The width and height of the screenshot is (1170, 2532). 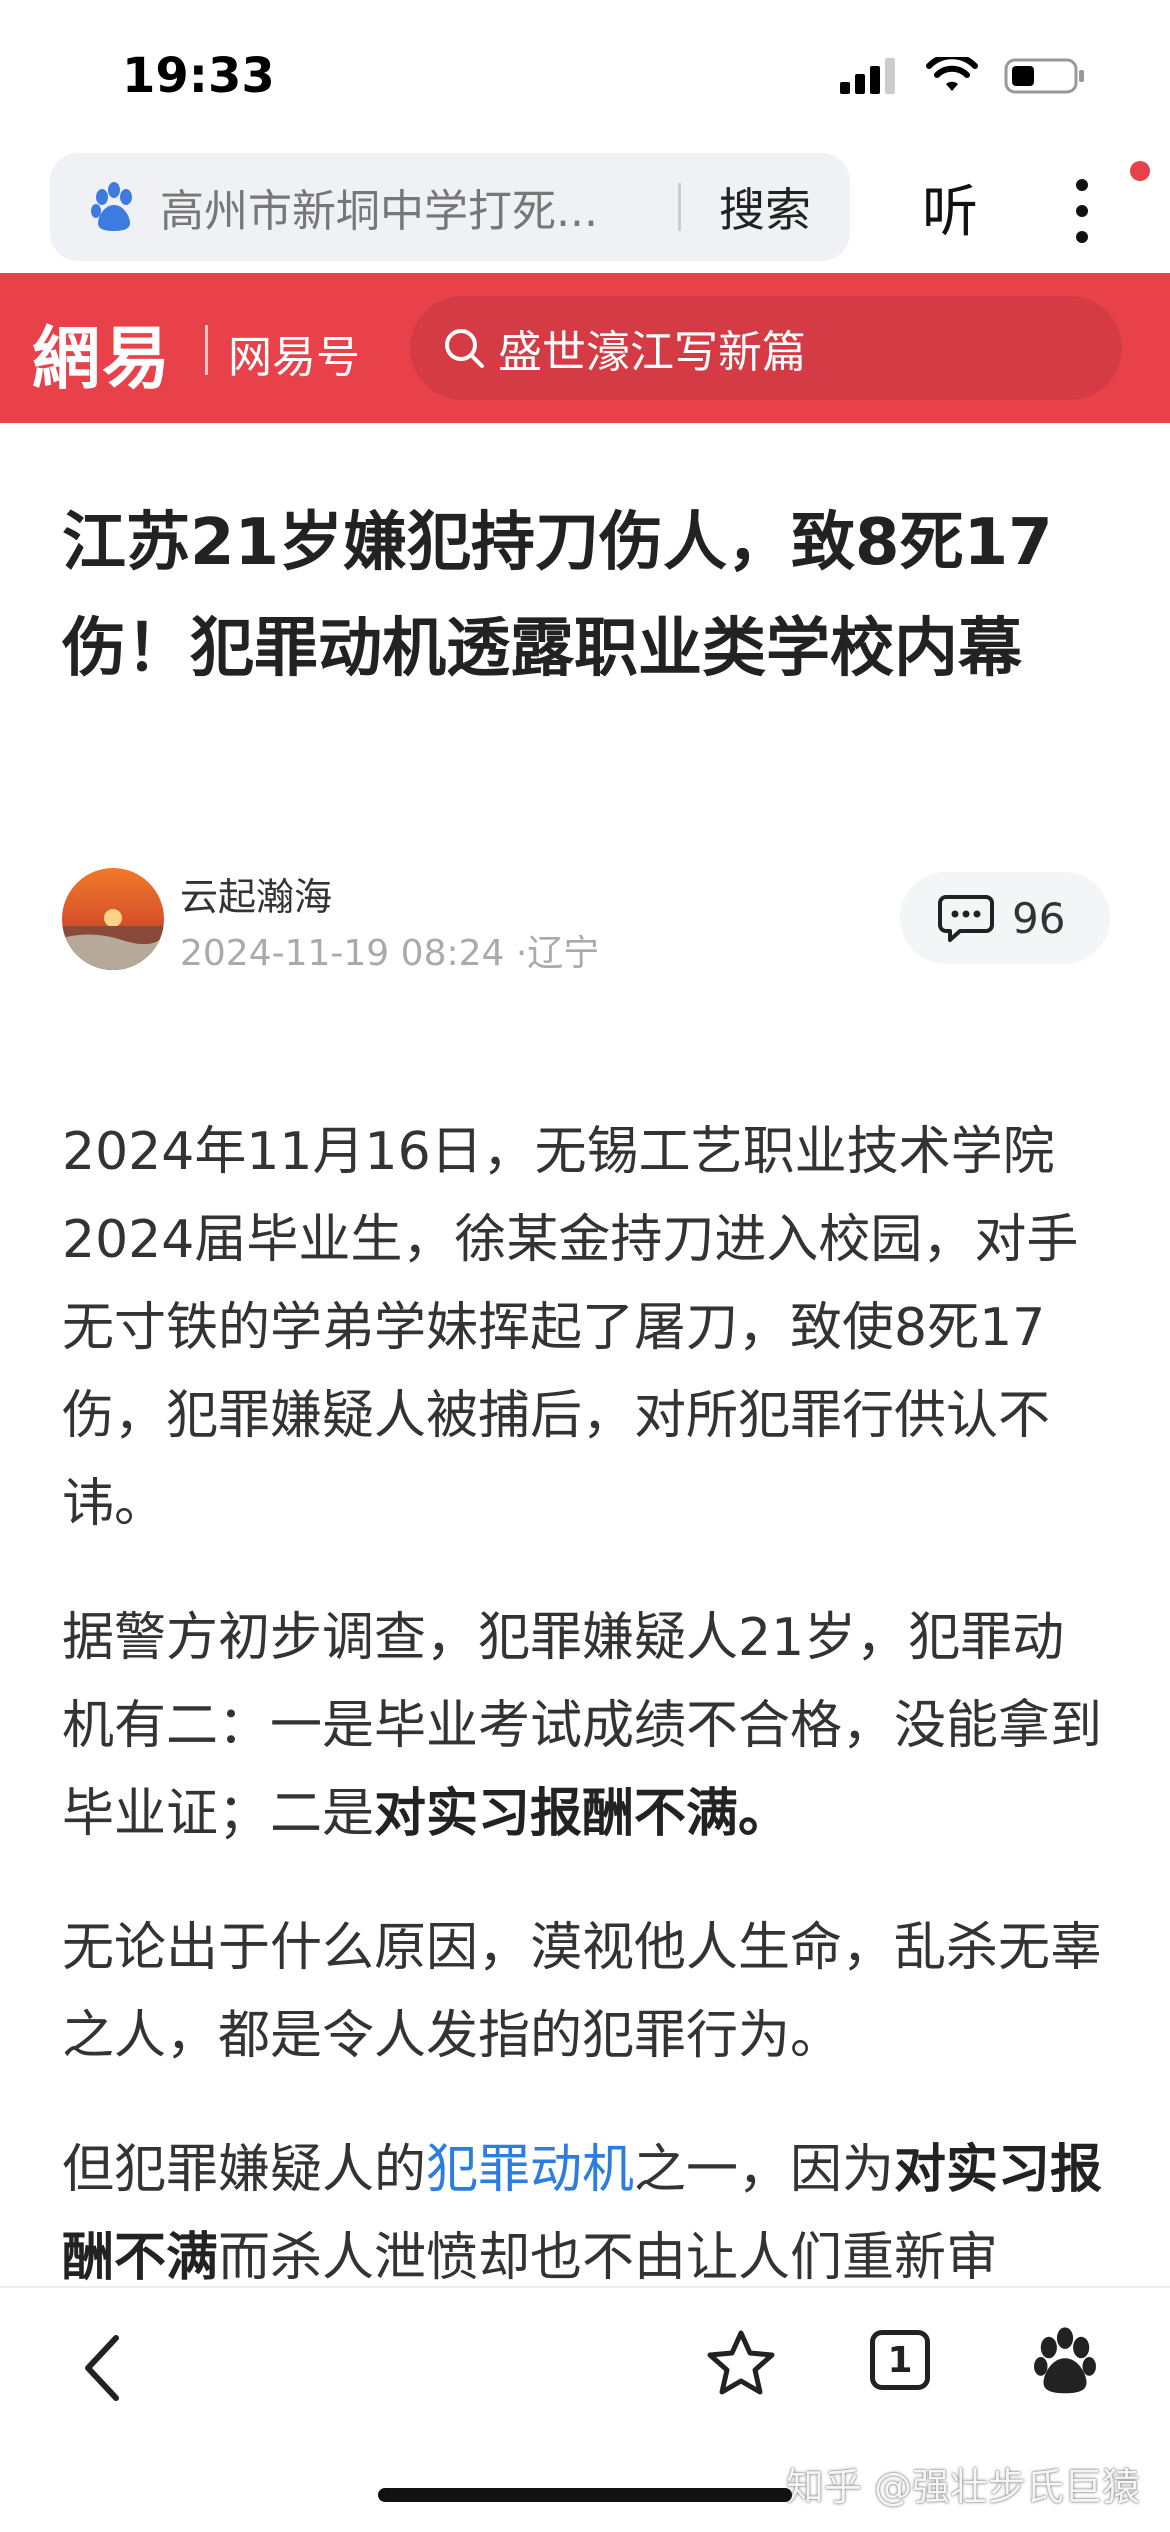 I want to click on paragraph-4: 但犯罪嫌疑人的犯罪动机之一，因为对实习报酬不满而杀人泄愤却也不由让人们重新审, so click(x=587, y=2214).